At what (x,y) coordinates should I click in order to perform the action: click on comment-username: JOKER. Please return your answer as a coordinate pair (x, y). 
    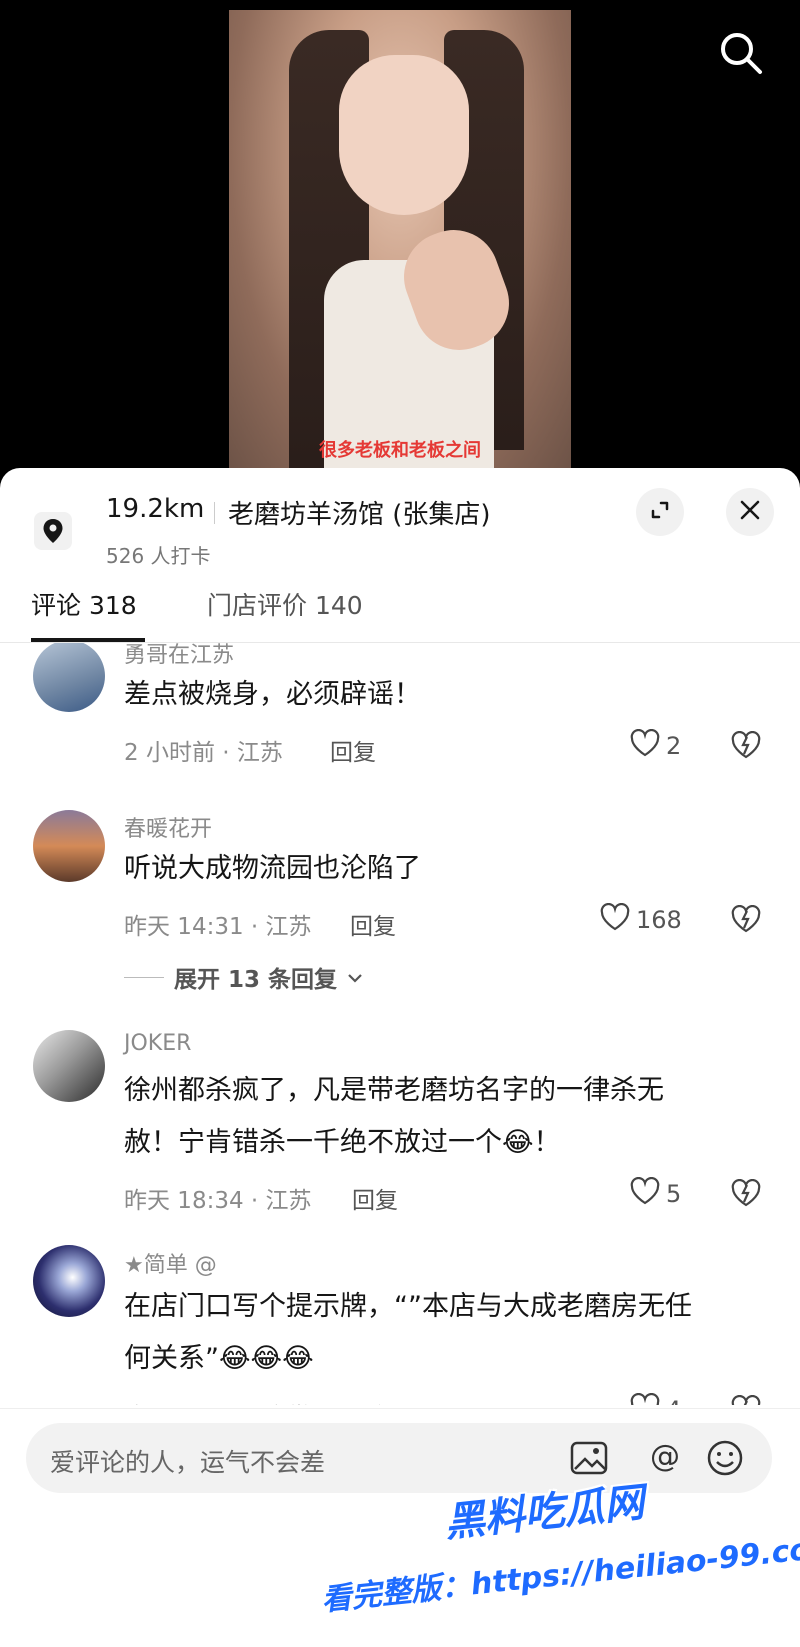
    Looking at the image, I should click on (157, 1043).